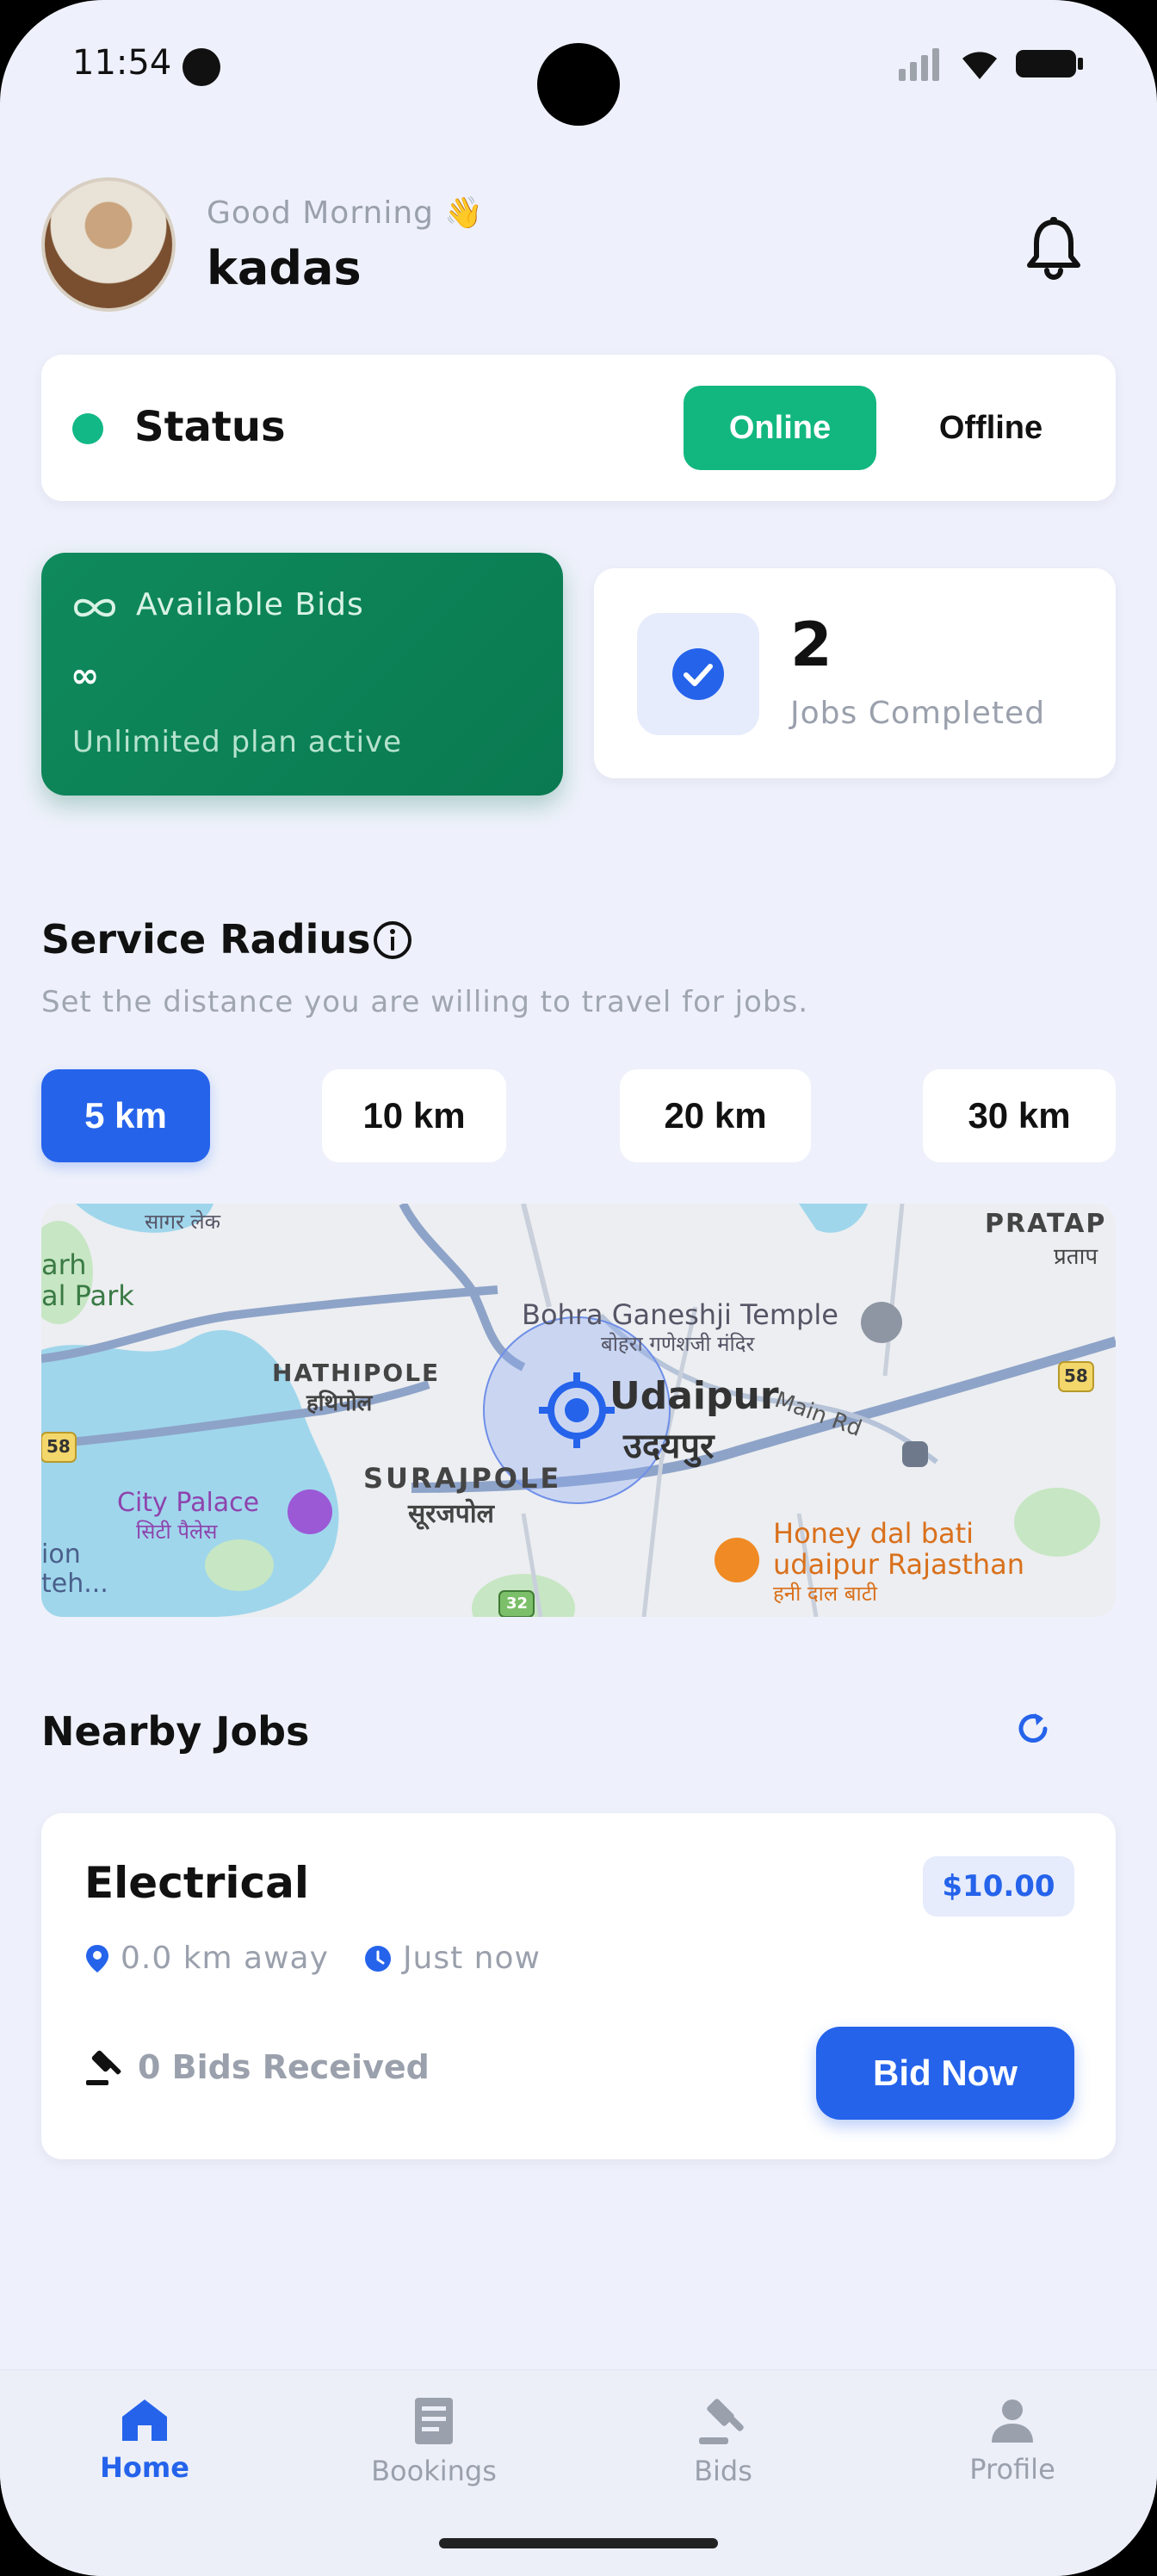  I want to click on map-label-udaipur: Udaipur, so click(694, 1396).